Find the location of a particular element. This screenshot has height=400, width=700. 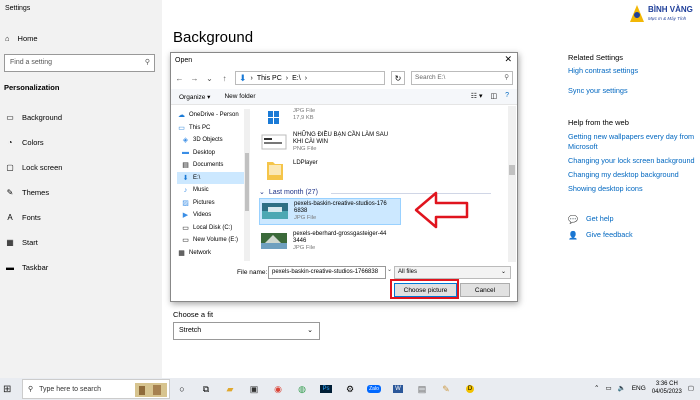

file-type-value: All files is located at coordinates (408, 272).